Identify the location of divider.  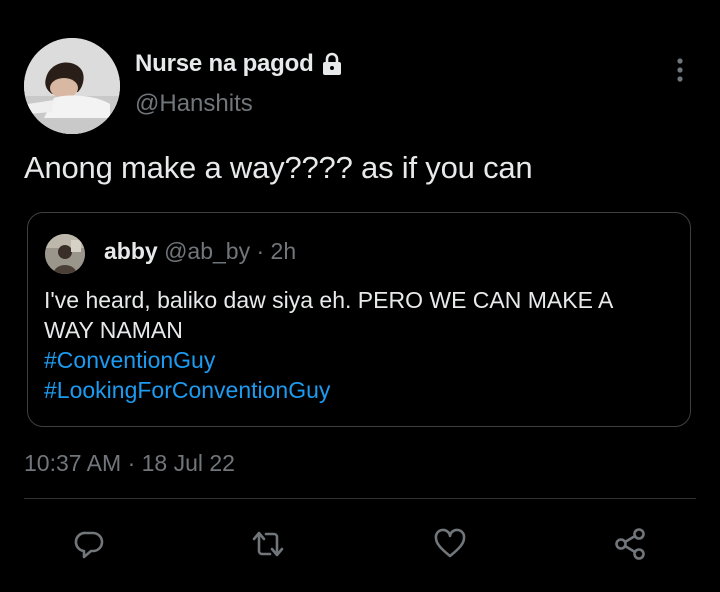
(360, 498).